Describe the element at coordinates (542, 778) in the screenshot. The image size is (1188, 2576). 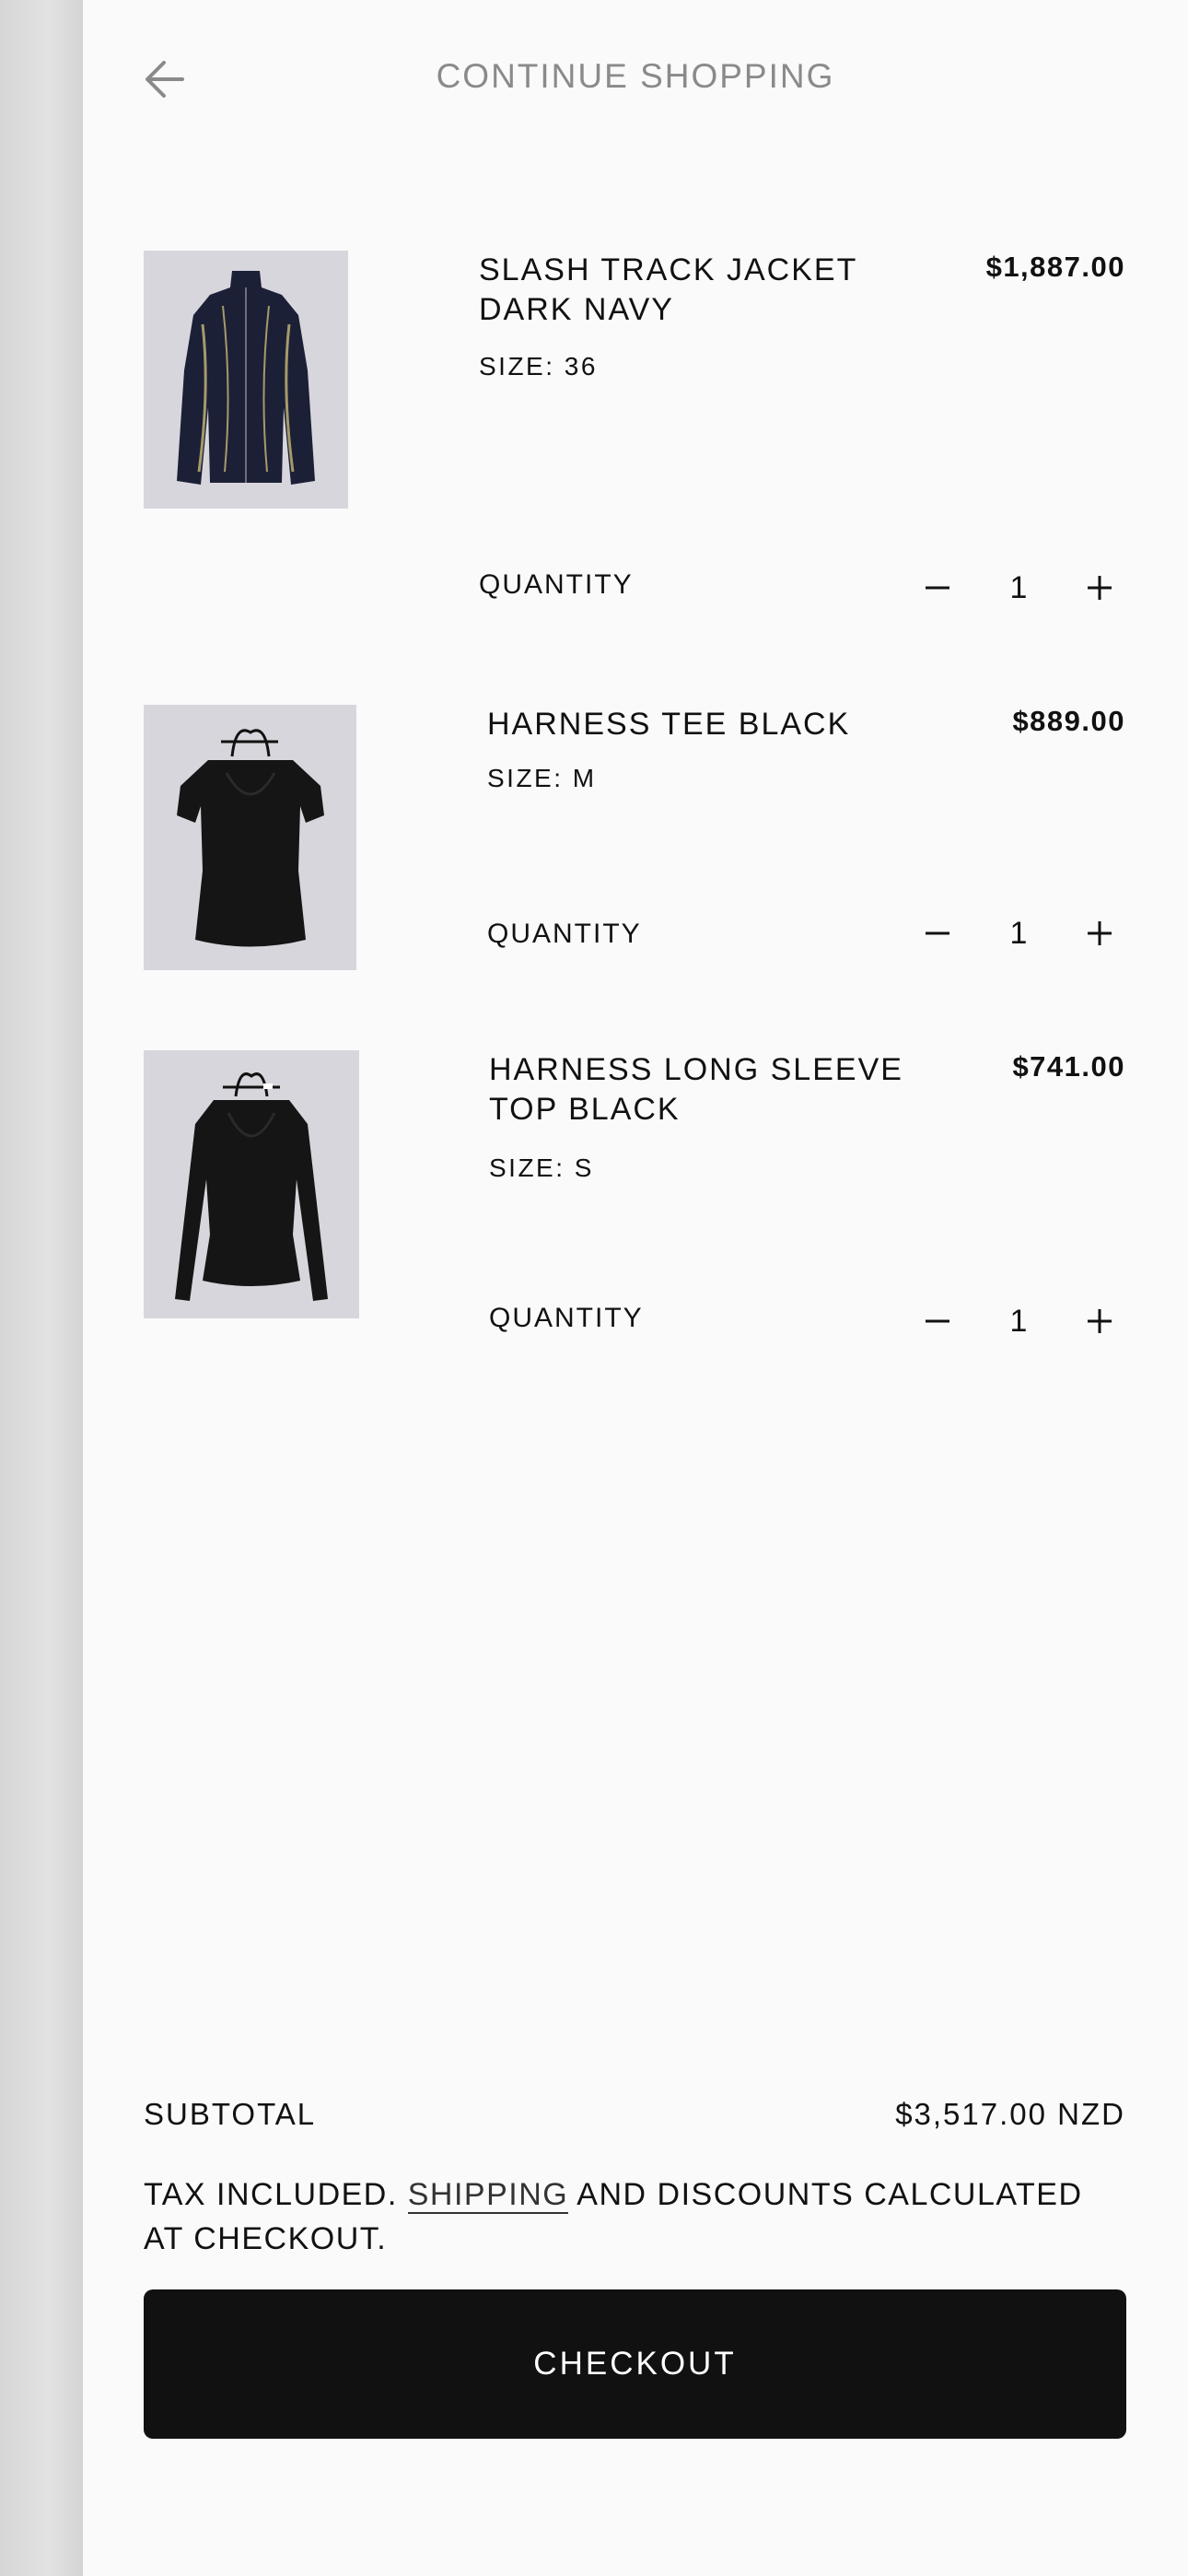
I see `product-size: SIZE: M` at that location.